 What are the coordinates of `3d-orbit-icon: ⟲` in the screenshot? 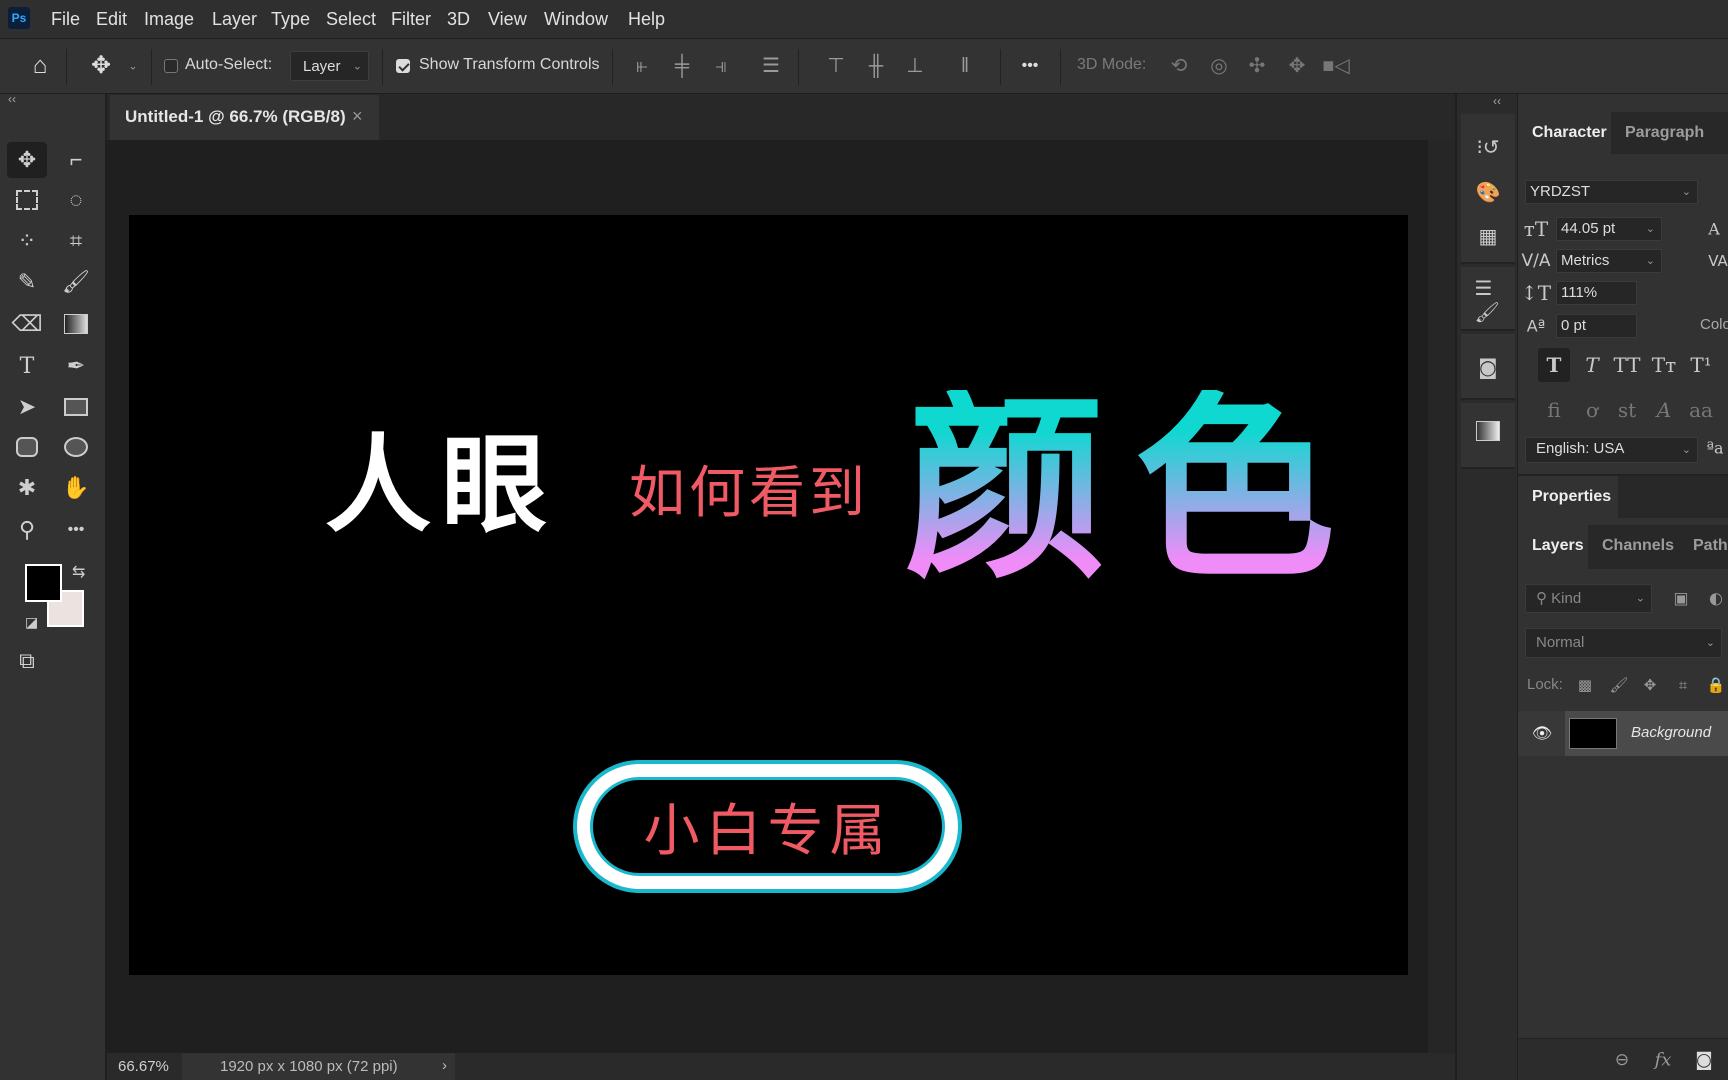 It's located at (1179, 66).